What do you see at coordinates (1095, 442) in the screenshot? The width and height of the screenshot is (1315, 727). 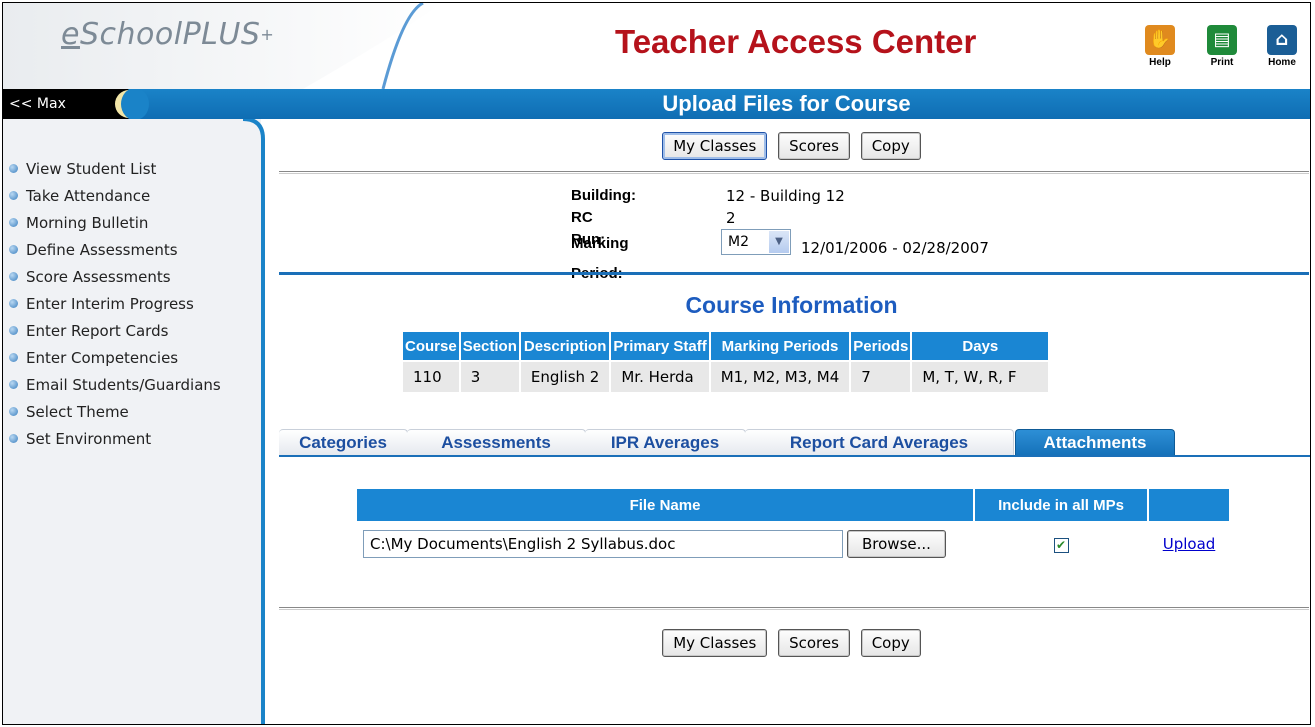 I see `tab-attachments: Attachments` at bounding box center [1095, 442].